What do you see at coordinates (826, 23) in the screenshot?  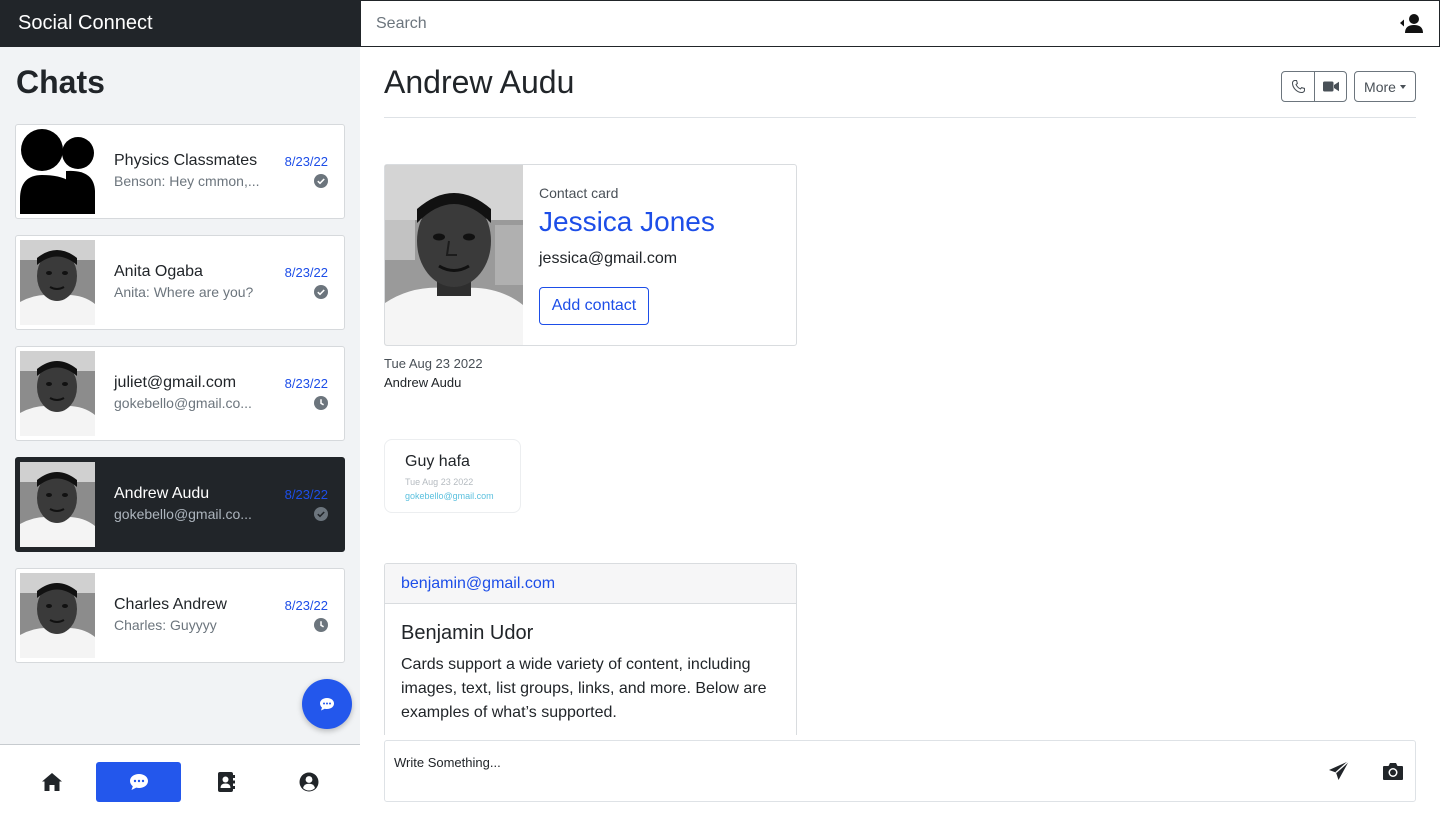 I see `search-input` at bounding box center [826, 23].